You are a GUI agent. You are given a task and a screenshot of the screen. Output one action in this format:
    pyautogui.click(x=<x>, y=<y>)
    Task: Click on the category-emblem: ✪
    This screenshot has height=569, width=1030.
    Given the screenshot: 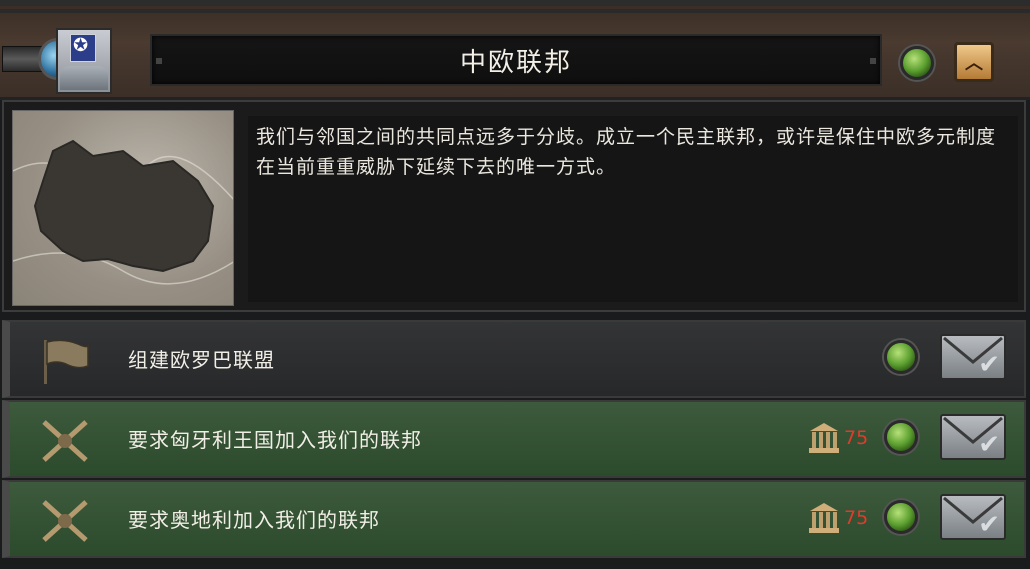 What is the action you would take?
    pyautogui.click(x=58, y=60)
    